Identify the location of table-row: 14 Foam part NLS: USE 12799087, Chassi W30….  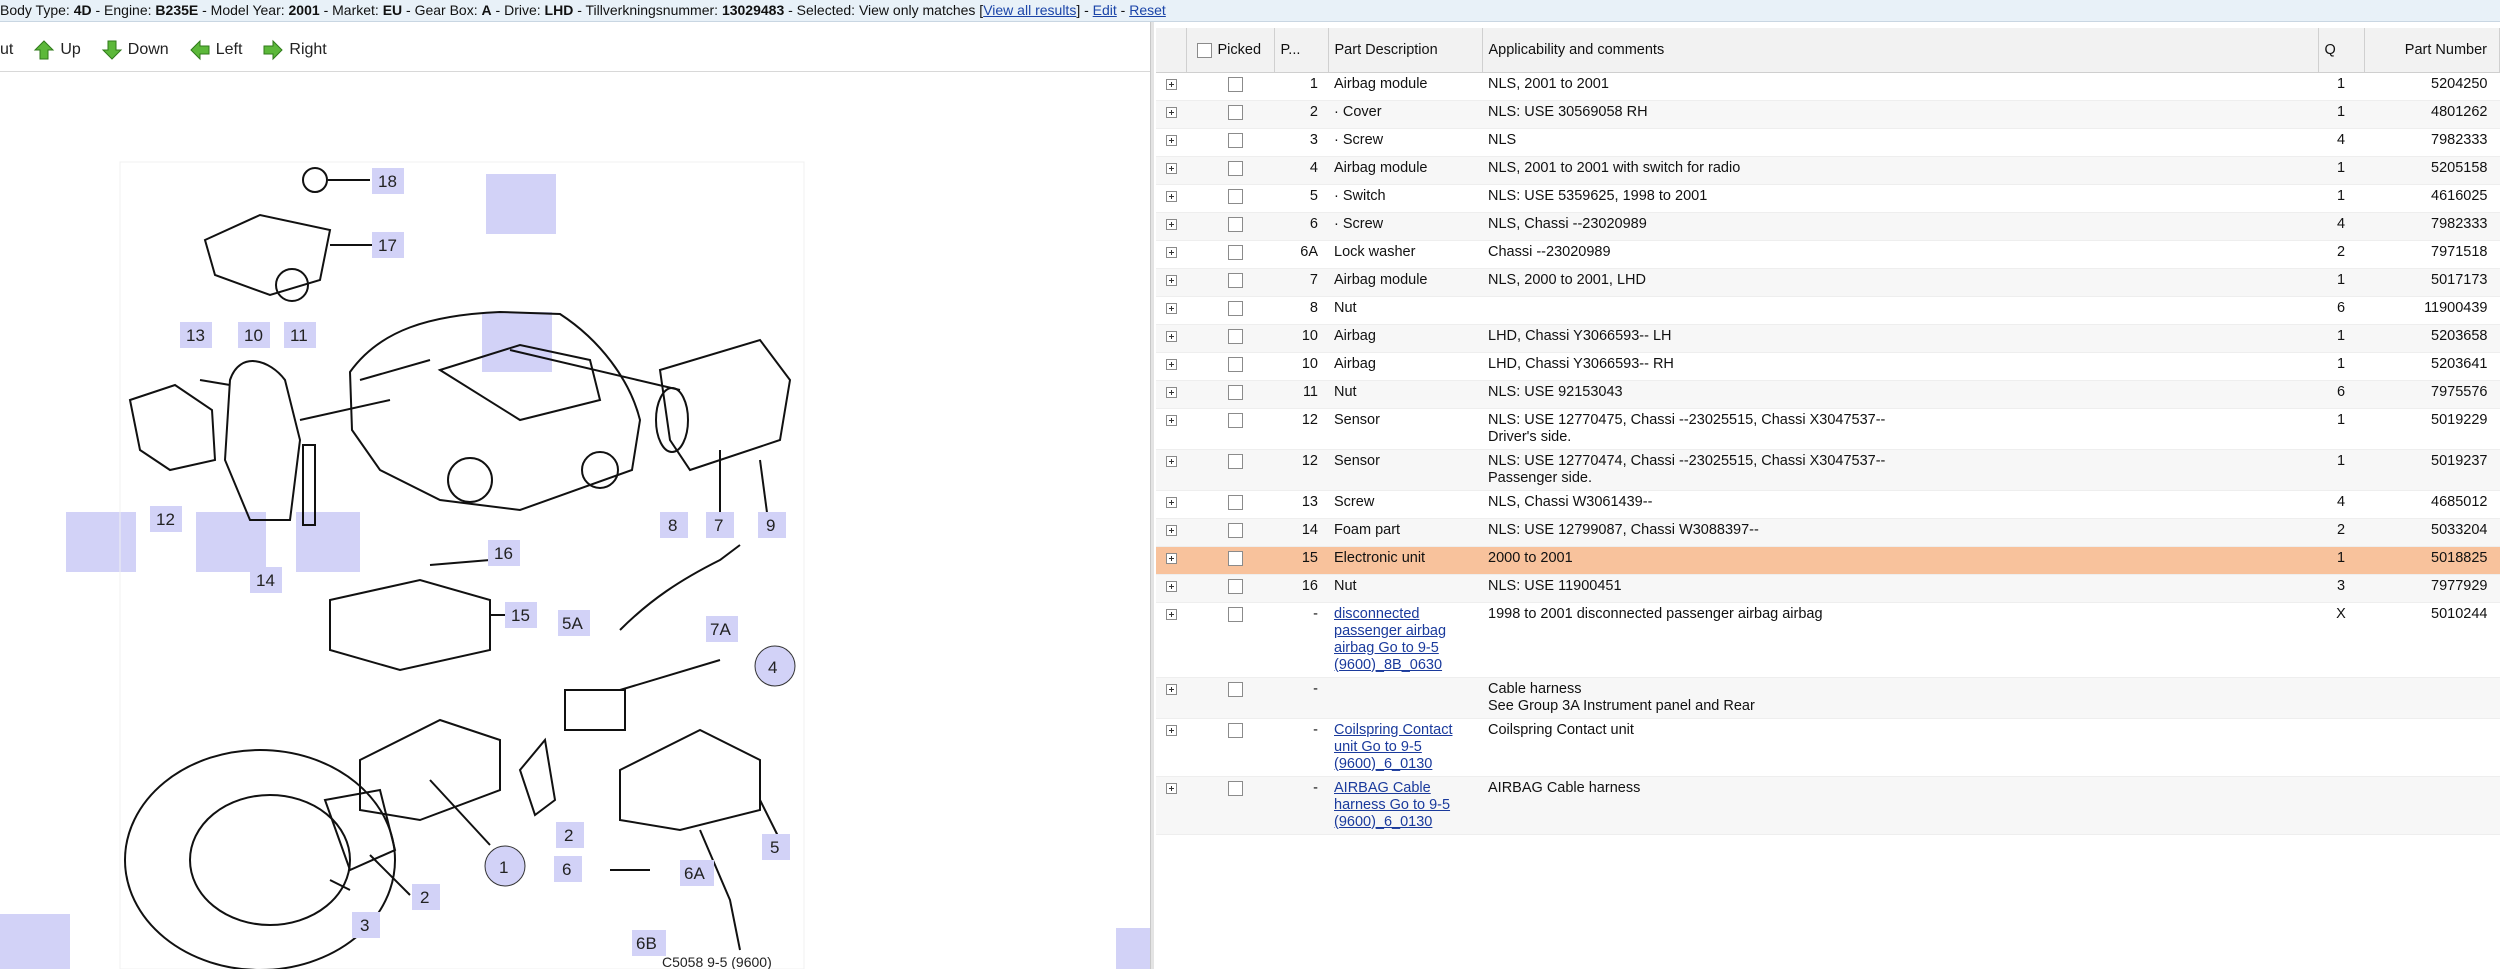
(1828, 532).